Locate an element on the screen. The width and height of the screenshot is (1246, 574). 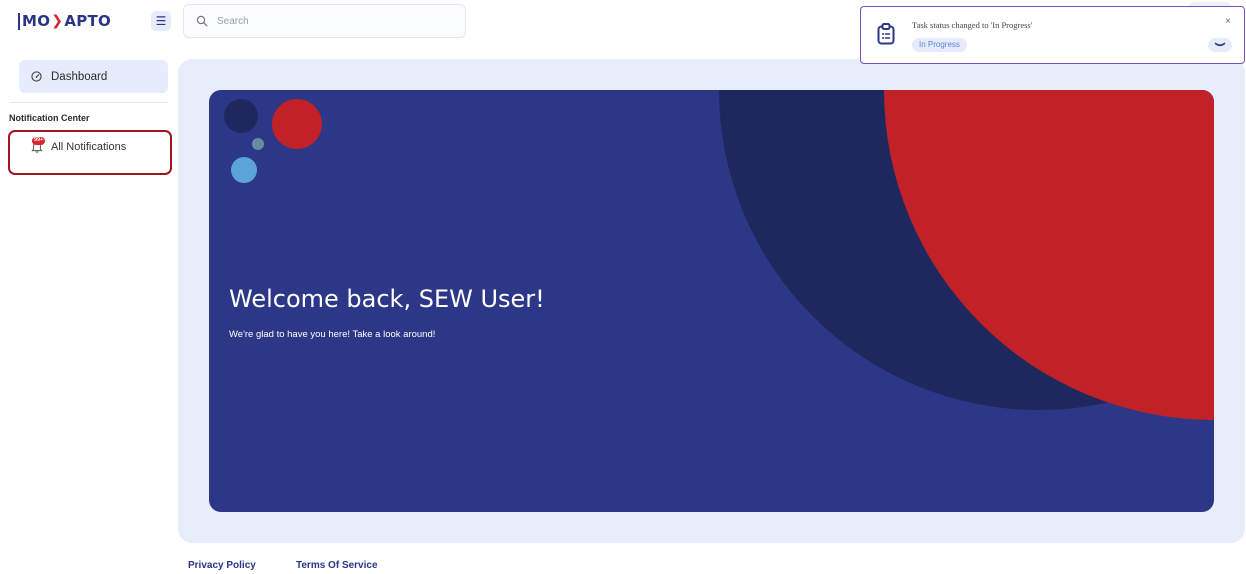
chevron-down-icon is located at coordinates (1220, 44).